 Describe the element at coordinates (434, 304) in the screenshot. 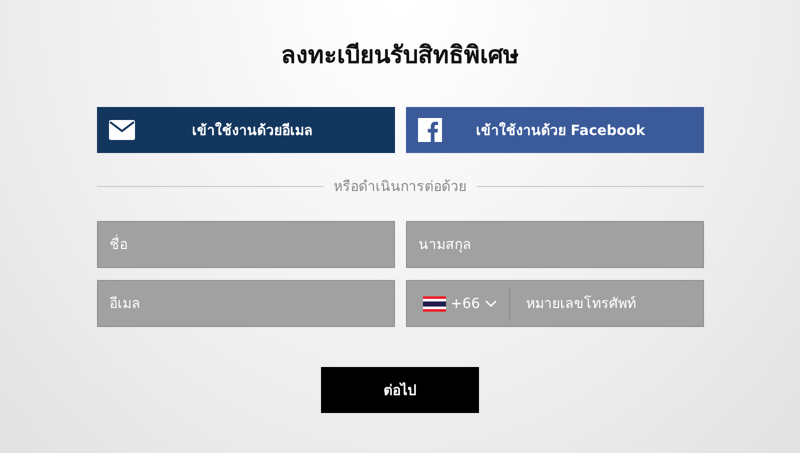

I see `flag-icon` at that location.